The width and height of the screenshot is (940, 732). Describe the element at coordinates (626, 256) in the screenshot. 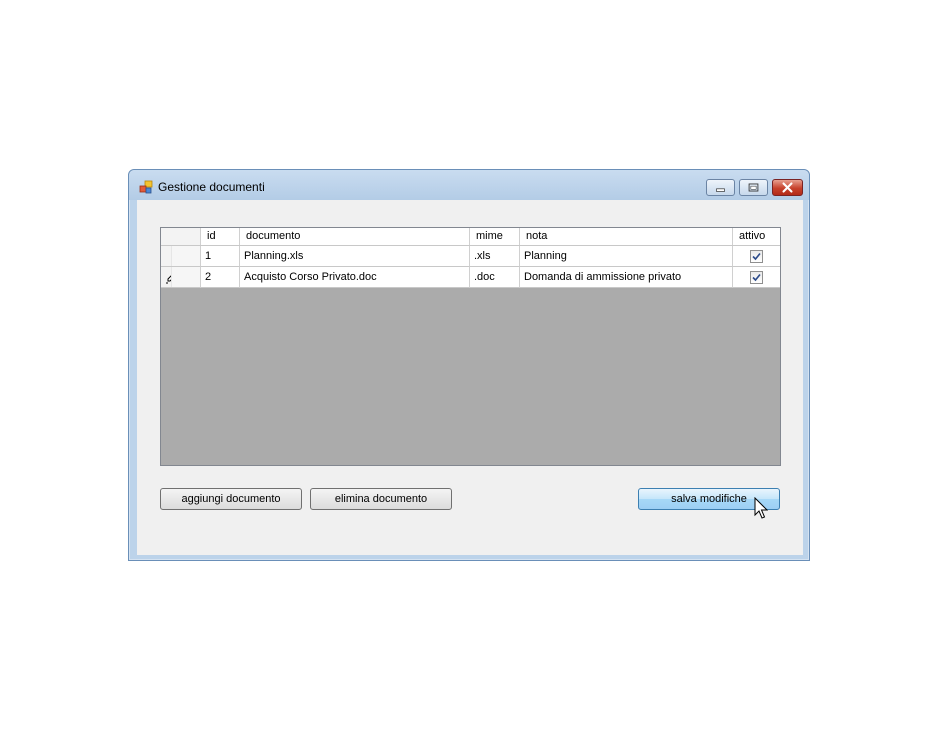

I see `cell-nota: Planning` at that location.